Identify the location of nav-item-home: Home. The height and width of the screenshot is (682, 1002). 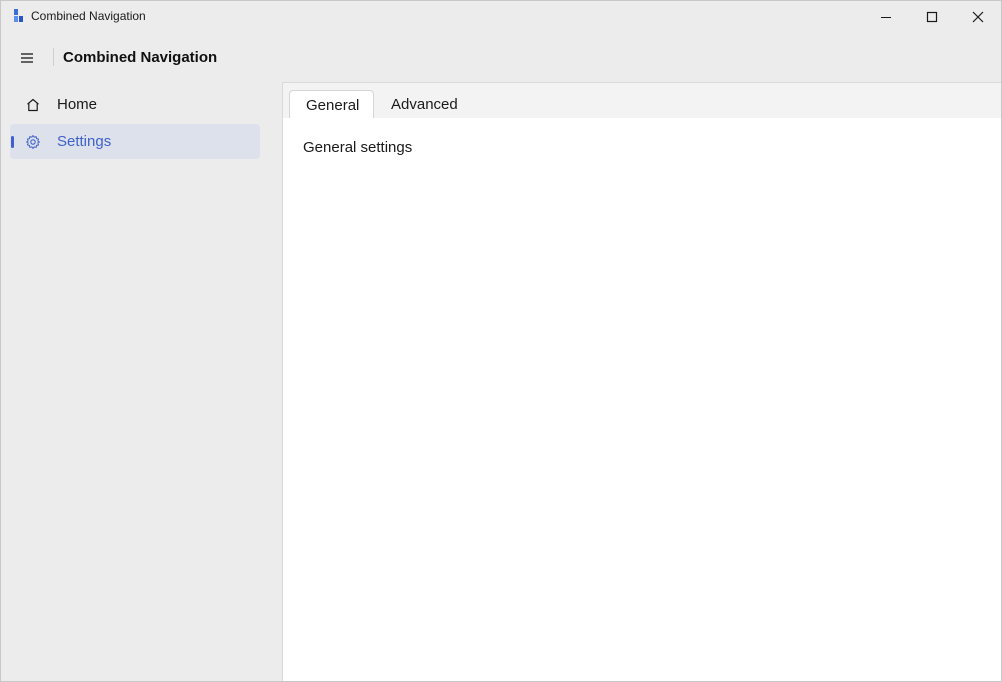
(135, 104).